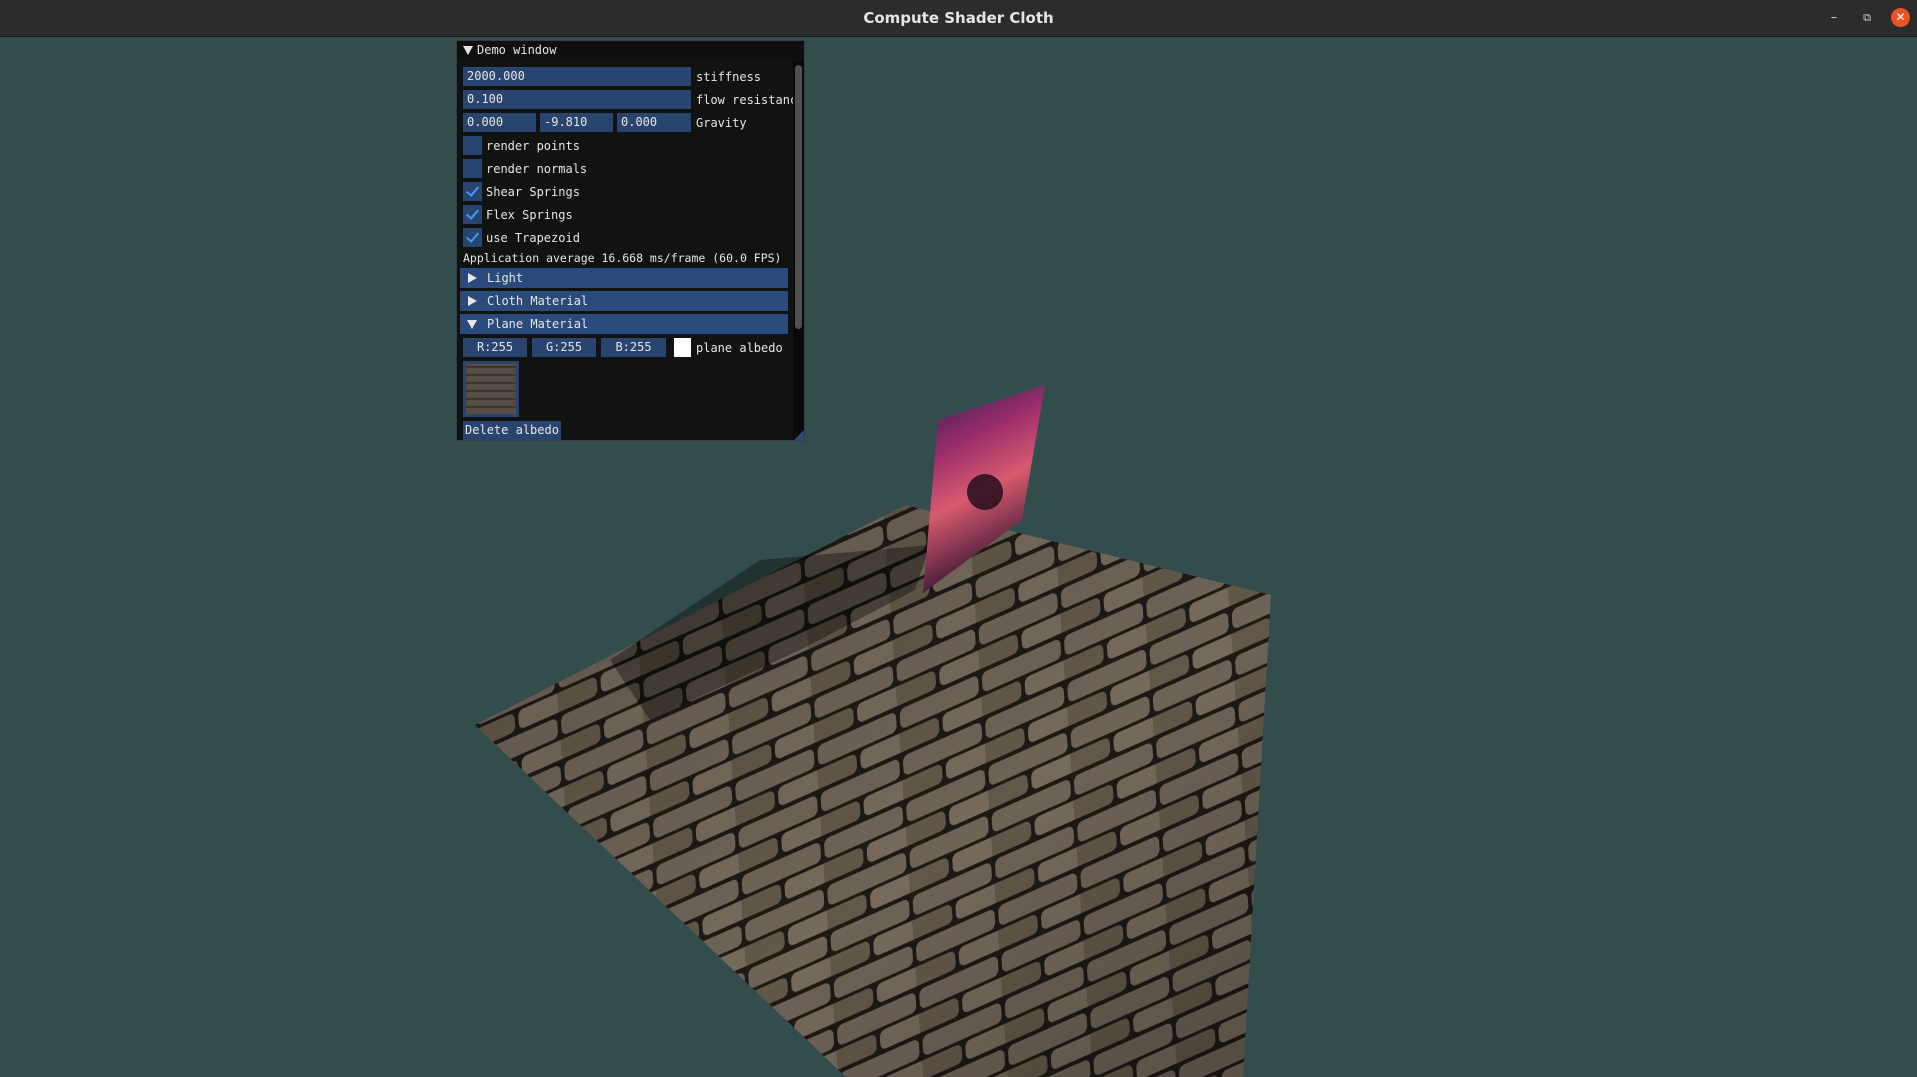 The width and height of the screenshot is (1917, 1077). I want to click on render-points-label: render points, so click(533, 146).